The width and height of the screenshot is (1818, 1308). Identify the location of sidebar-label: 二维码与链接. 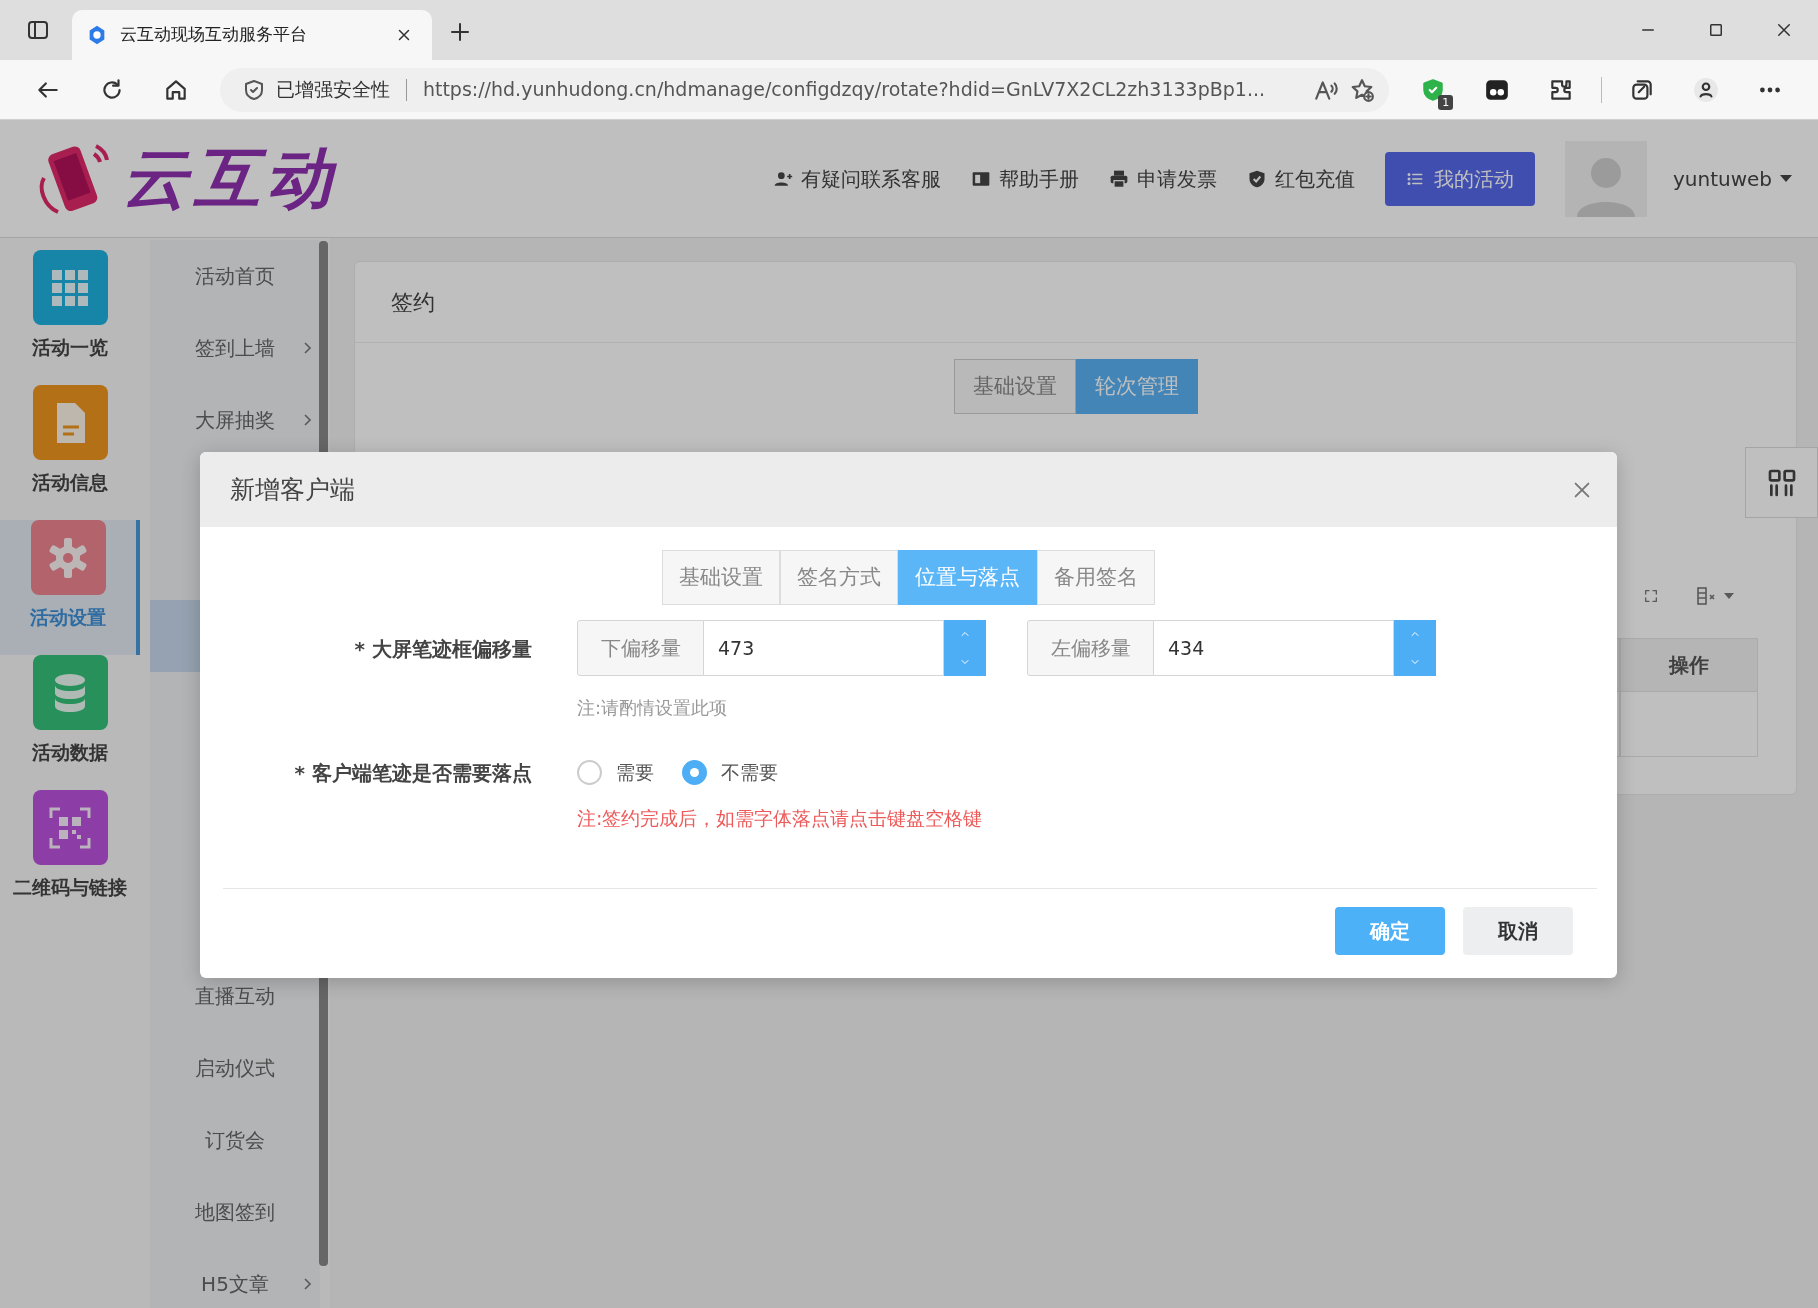
(70, 887).